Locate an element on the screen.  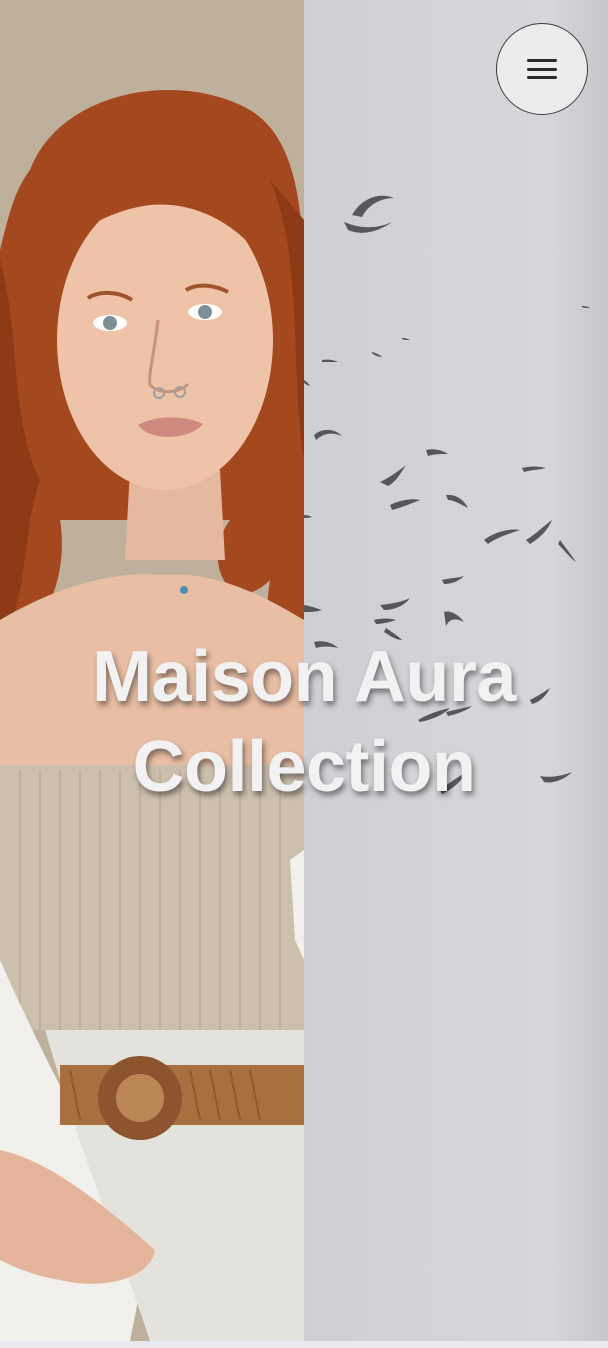
hamburger-menu-icon is located at coordinates (542, 69).